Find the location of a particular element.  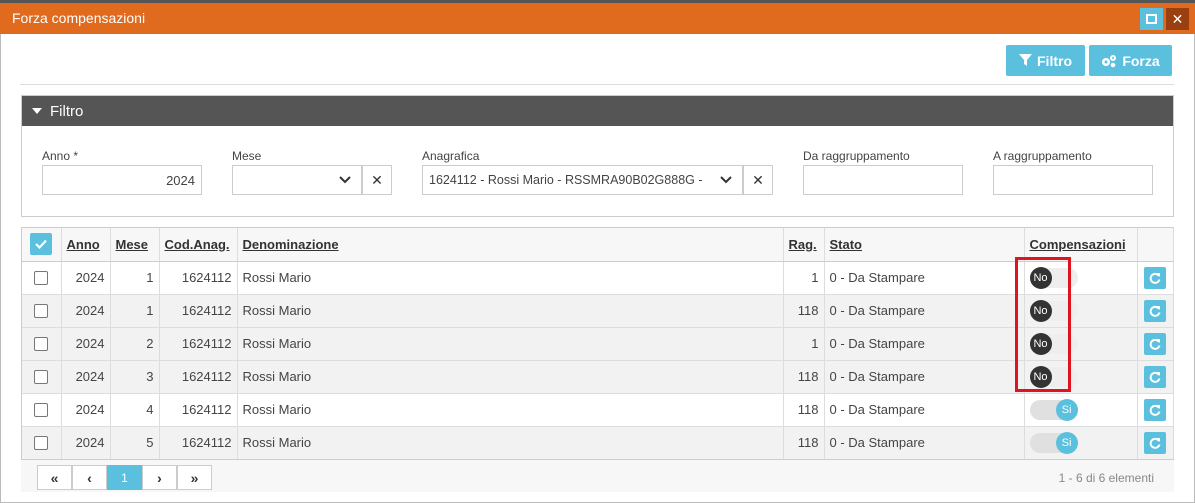

col-header-mese: Mese is located at coordinates (135, 245).